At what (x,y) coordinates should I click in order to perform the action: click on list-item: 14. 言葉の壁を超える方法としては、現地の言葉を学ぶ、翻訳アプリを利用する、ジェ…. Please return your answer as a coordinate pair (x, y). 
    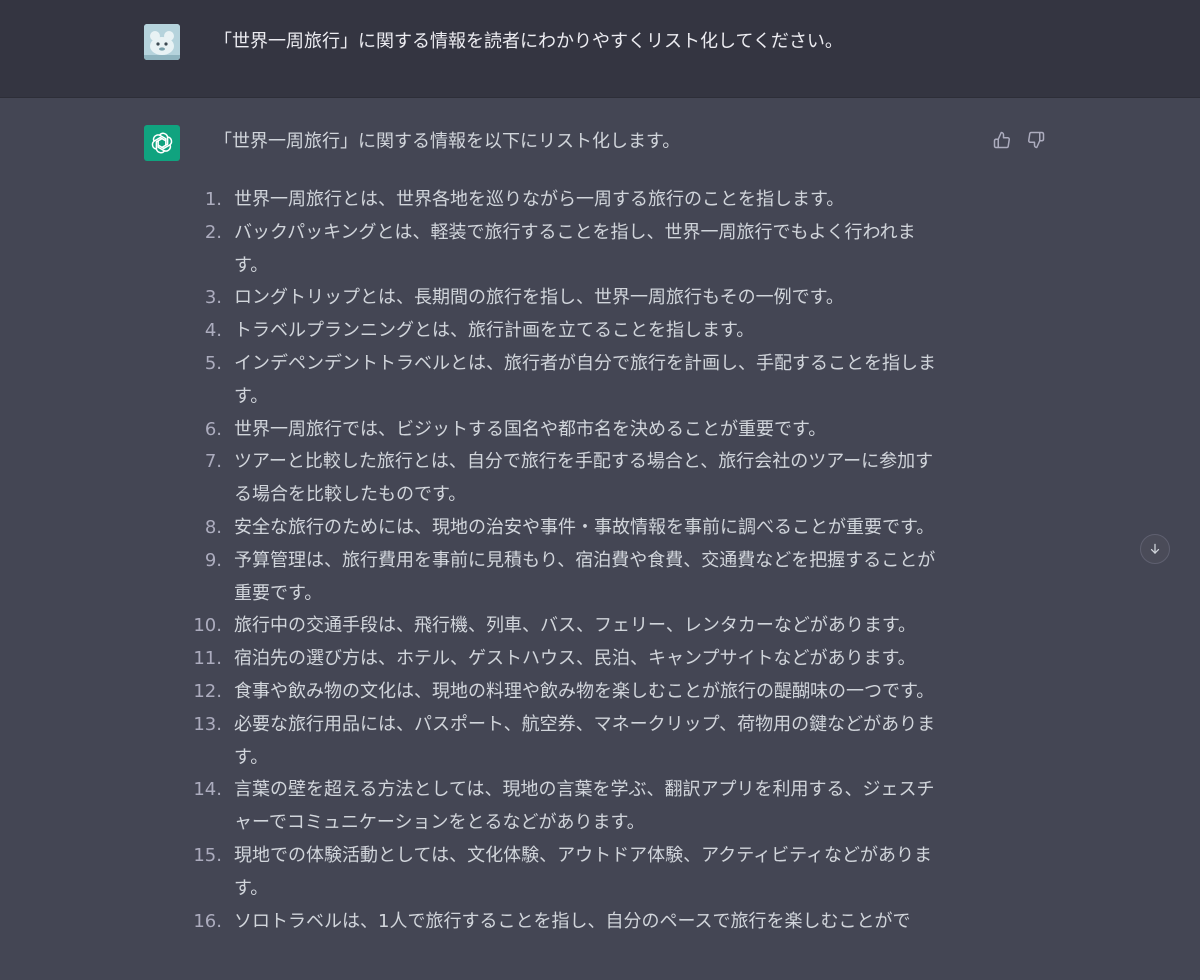
    Looking at the image, I should click on (585, 807).